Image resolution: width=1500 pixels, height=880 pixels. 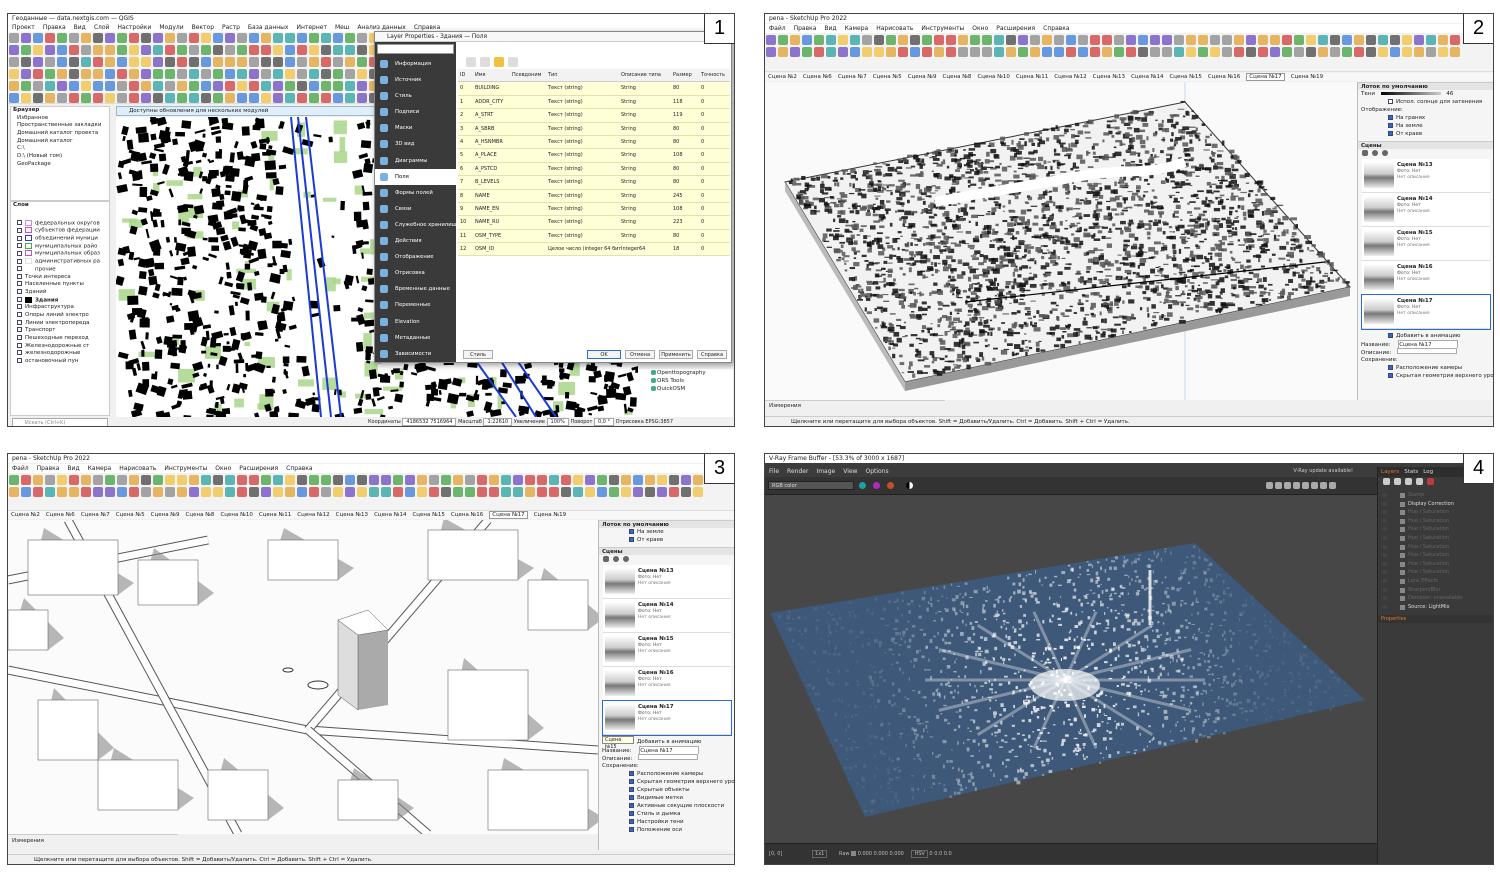 I want to click on dialog-tab: Переменные, so click(x=415, y=305).